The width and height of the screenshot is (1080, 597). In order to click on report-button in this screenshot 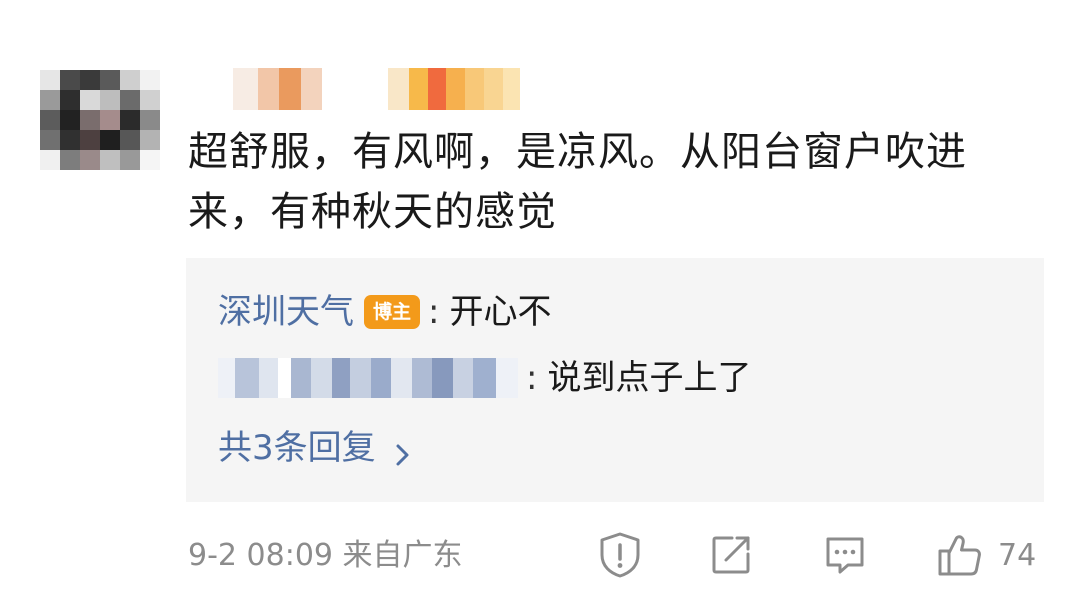, I will do `click(620, 555)`.